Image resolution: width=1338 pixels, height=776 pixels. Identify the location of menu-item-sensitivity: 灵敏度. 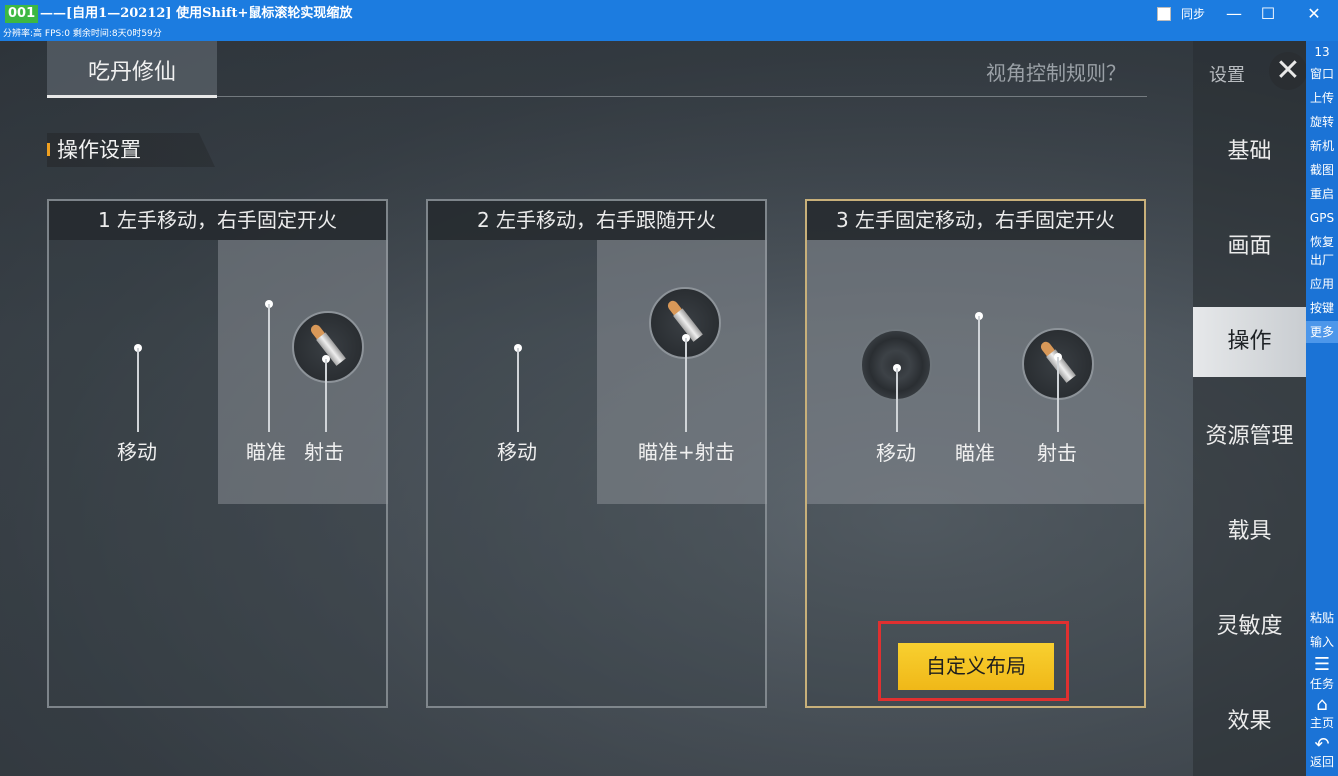
(1249, 627).